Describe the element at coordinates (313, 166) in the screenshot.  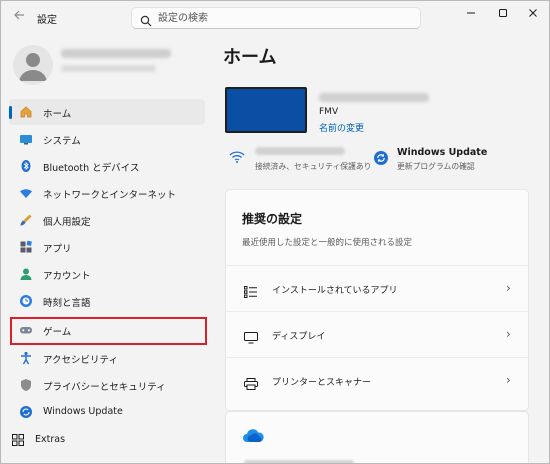
I see `network-status: 接続済み、セキュリティ保護あり` at that location.